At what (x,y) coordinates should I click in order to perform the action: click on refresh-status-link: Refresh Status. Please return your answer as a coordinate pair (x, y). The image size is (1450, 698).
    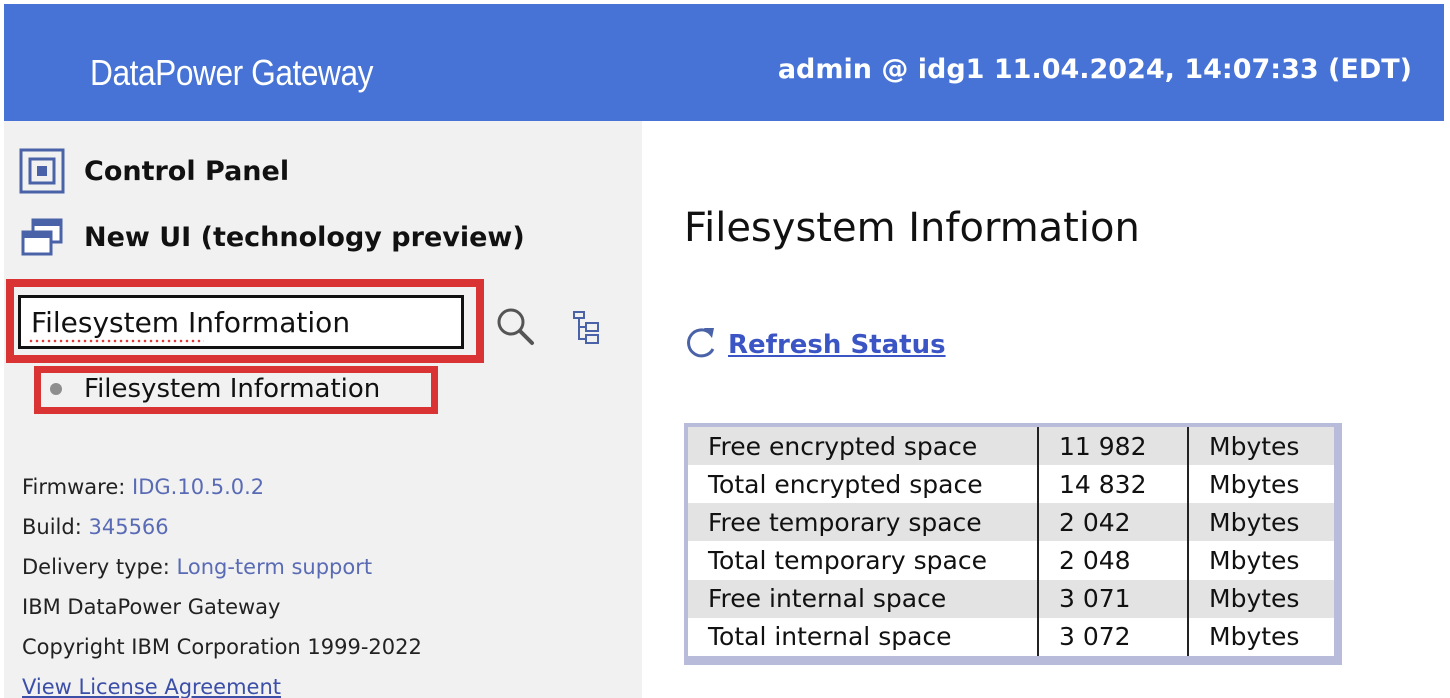
    Looking at the image, I should click on (815, 345).